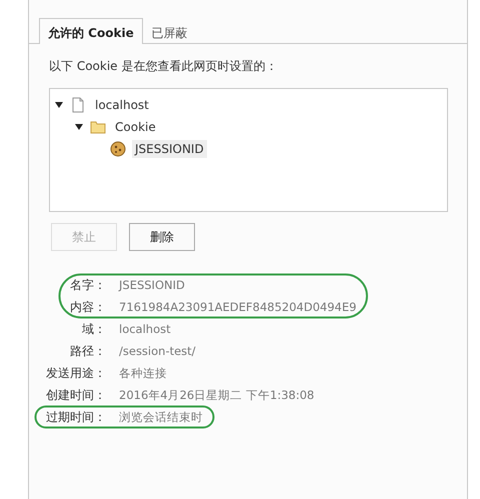 This screenshot has height=499, width=480. Describe the element at coordinates (161, 417) in the screenshot. I see `detail-value: 浏览会话结束时` at that location.